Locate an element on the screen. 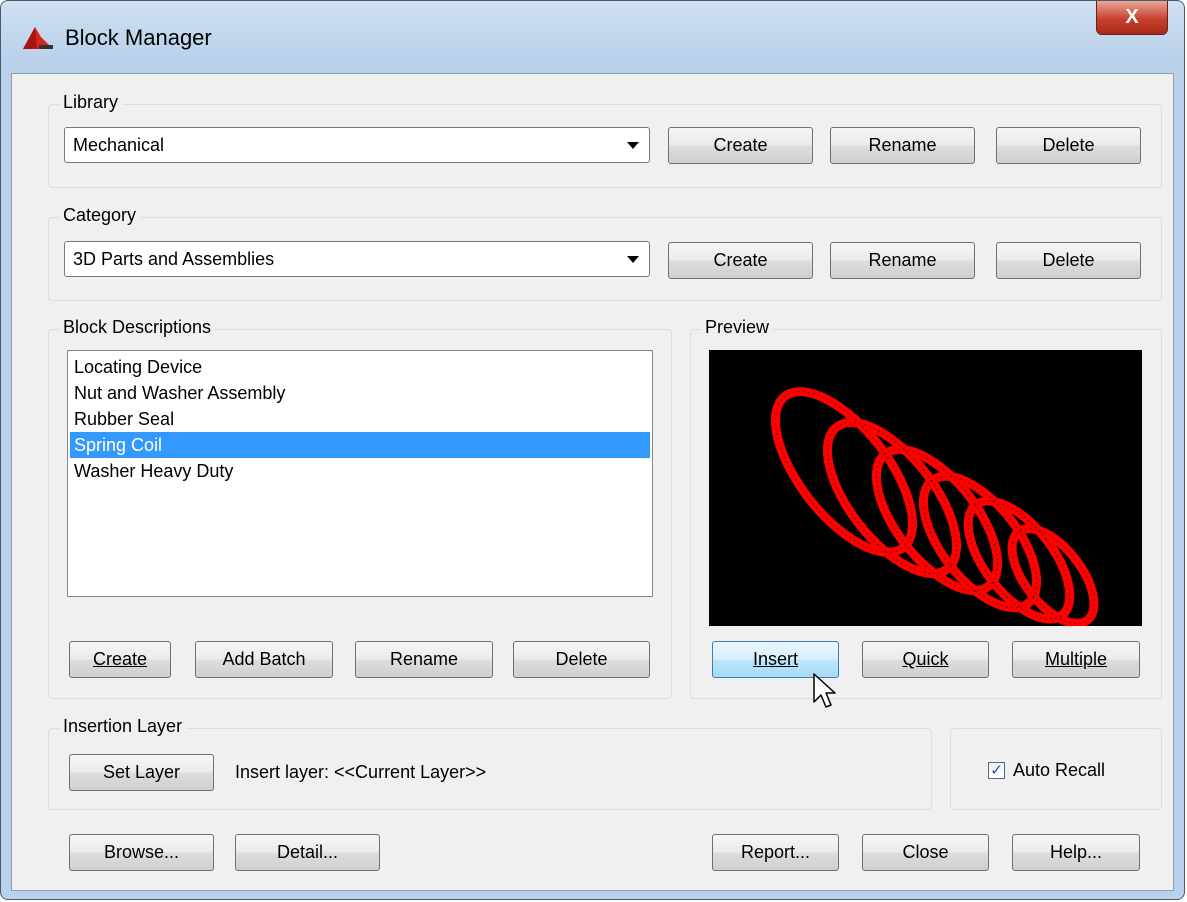 The width and height of the screenshot is (1187, 902). insert-layer-text: Insert layer: <<Current Layer>> is located at coordinates (361, 772).